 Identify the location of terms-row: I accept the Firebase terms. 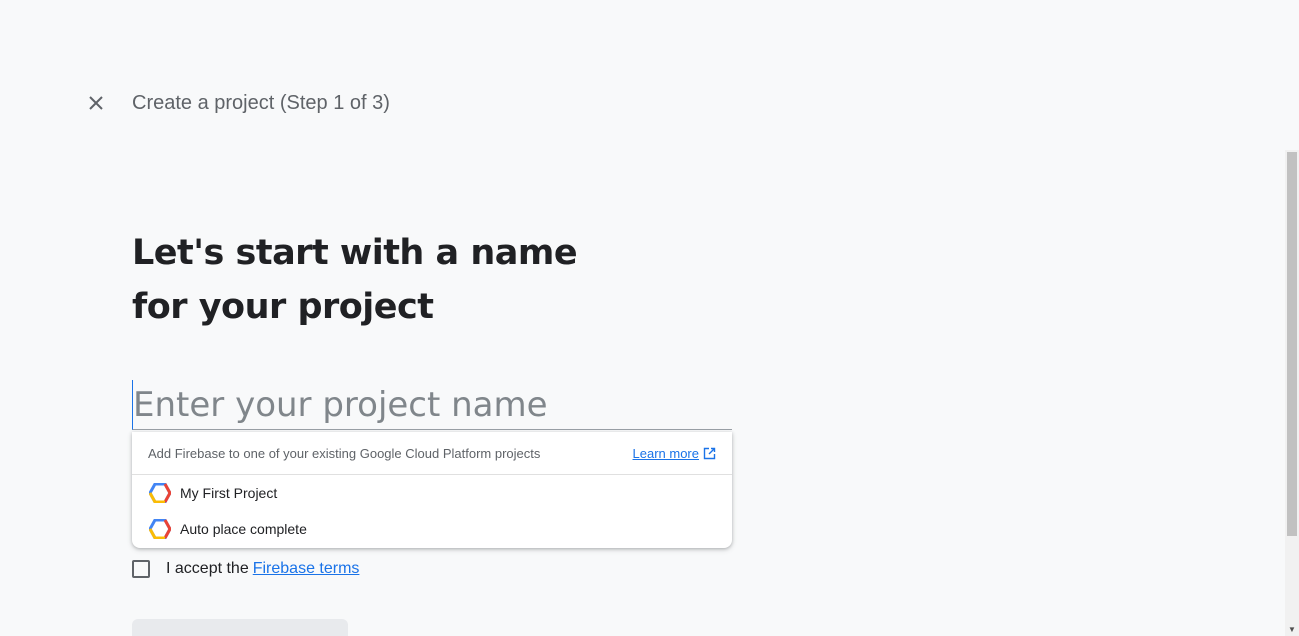
(245, 569).